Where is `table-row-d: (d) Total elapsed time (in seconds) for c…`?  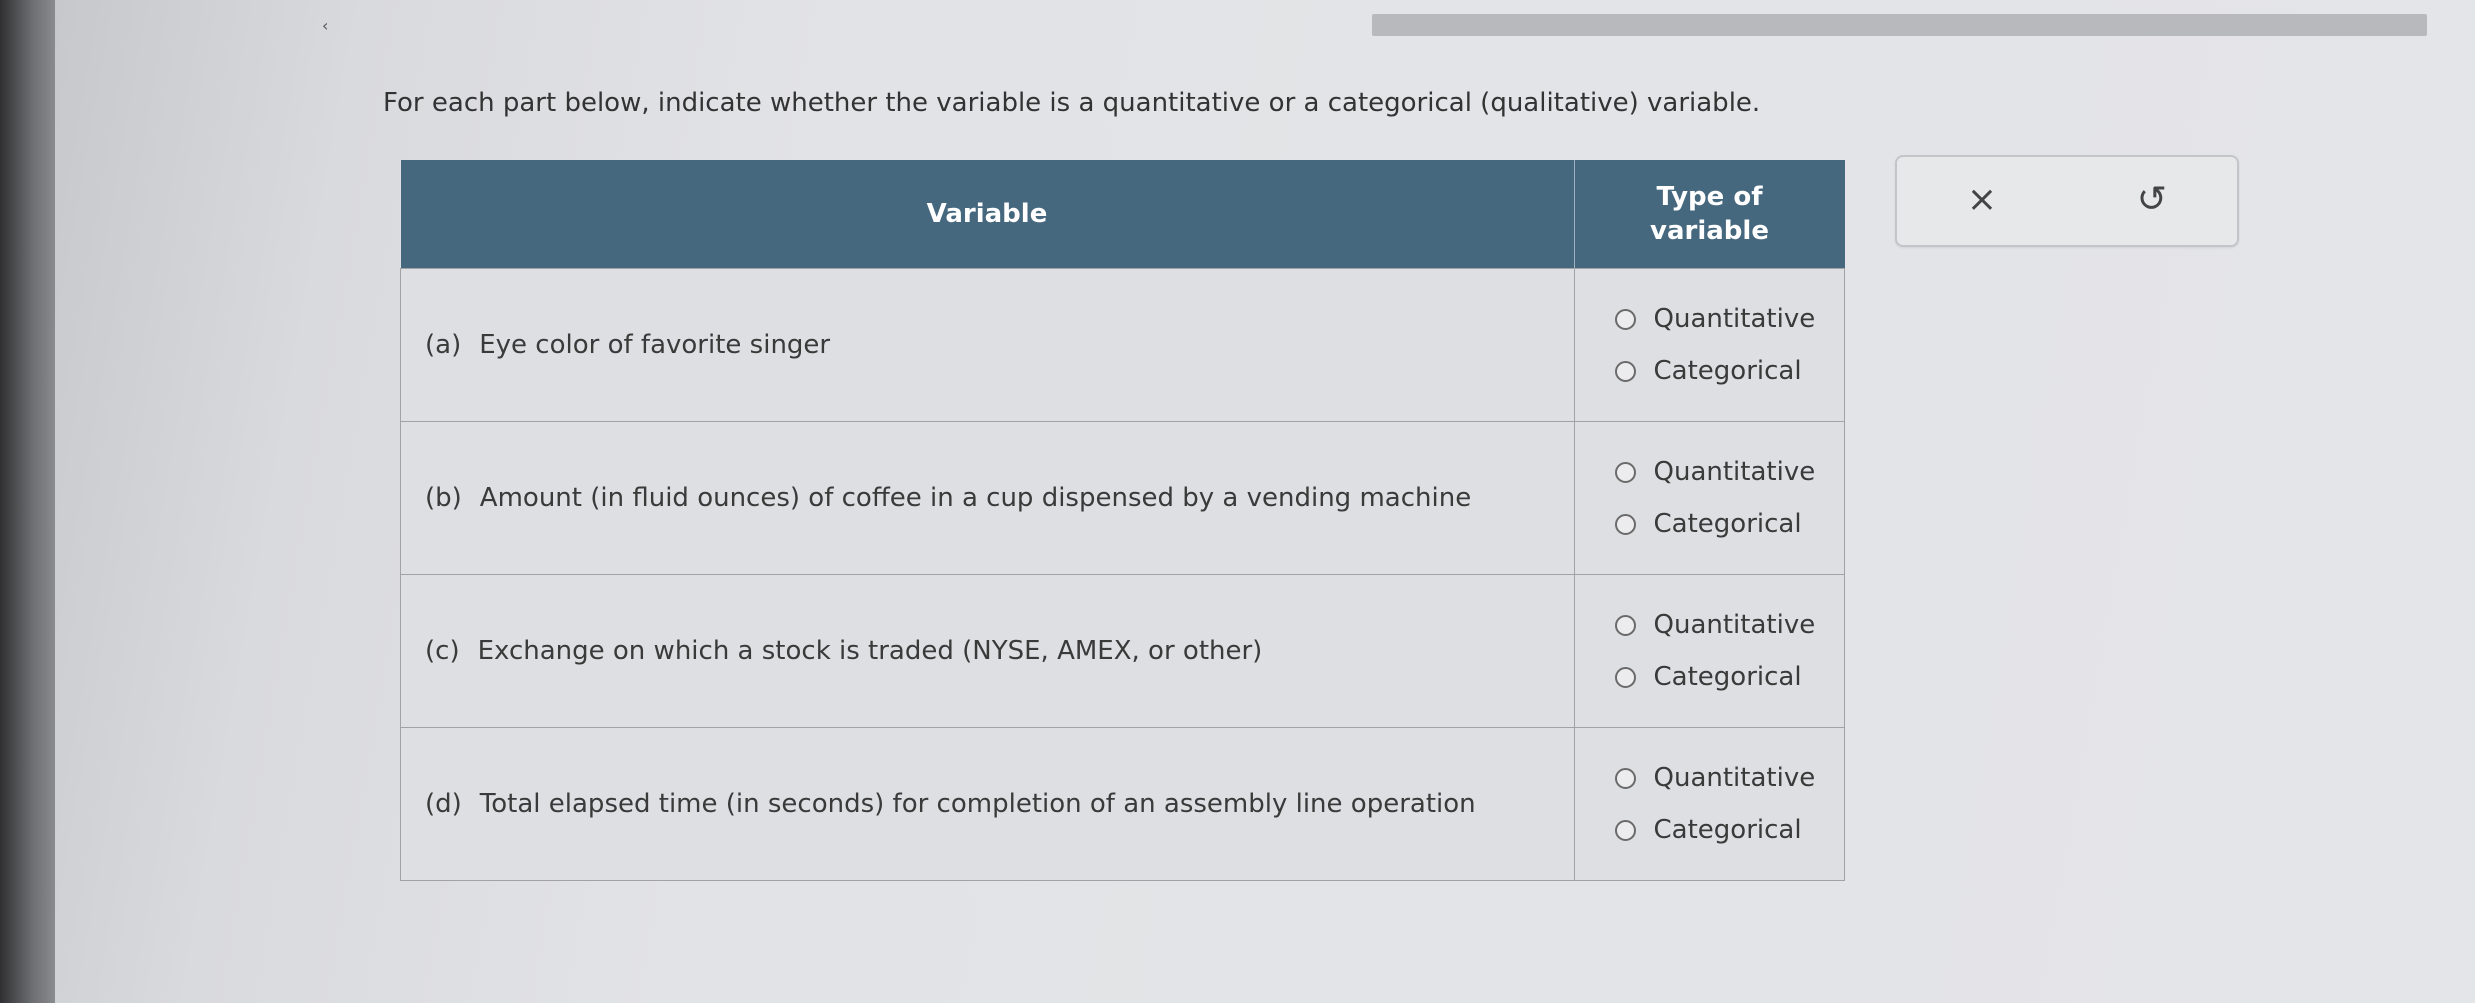
table-row-d: (d) Total elapsed time (in seconds) for c… is located at coordinates (1122, 804).